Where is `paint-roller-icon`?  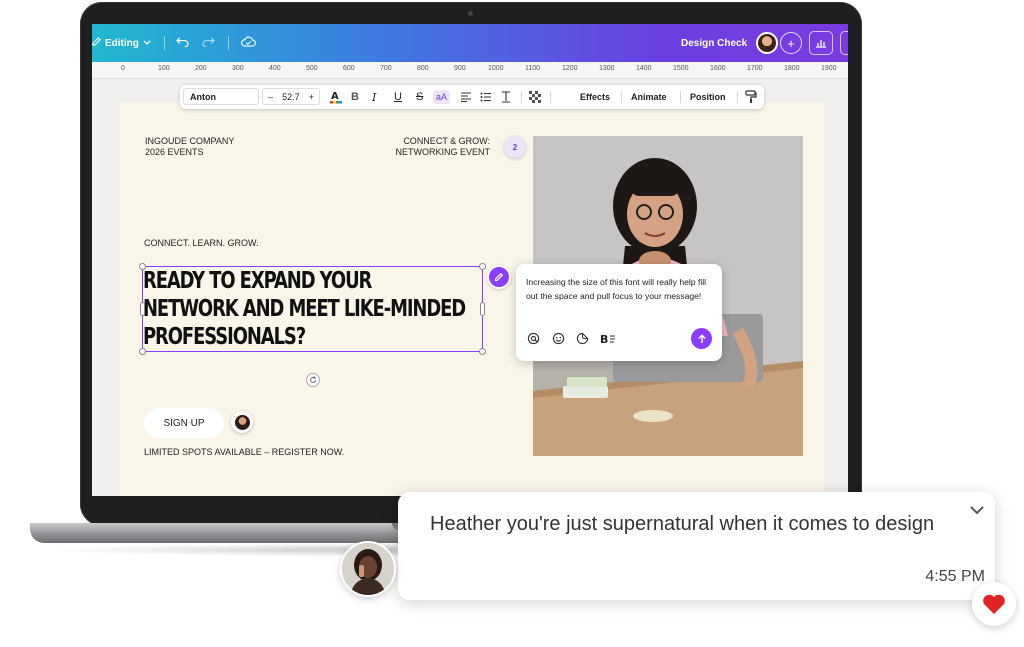 paint-roller-icon is located at coordinates (751, 96).